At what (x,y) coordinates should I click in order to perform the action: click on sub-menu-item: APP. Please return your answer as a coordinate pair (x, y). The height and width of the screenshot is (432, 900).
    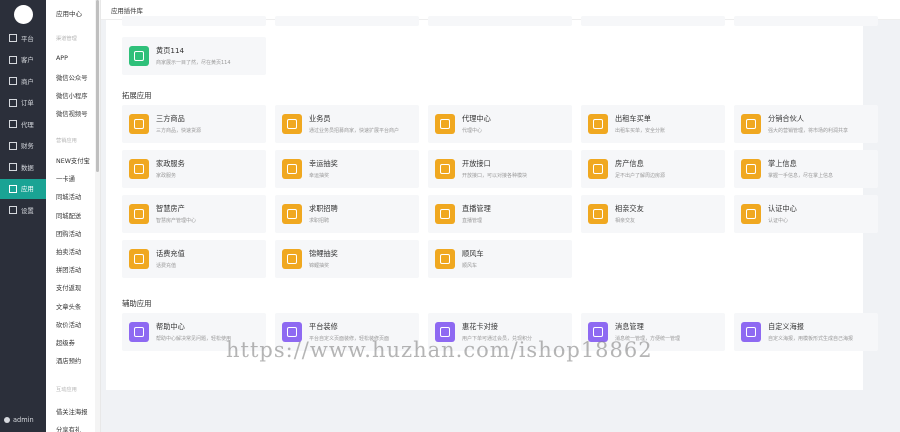
    Looking at the image, I should click on (76, 58).